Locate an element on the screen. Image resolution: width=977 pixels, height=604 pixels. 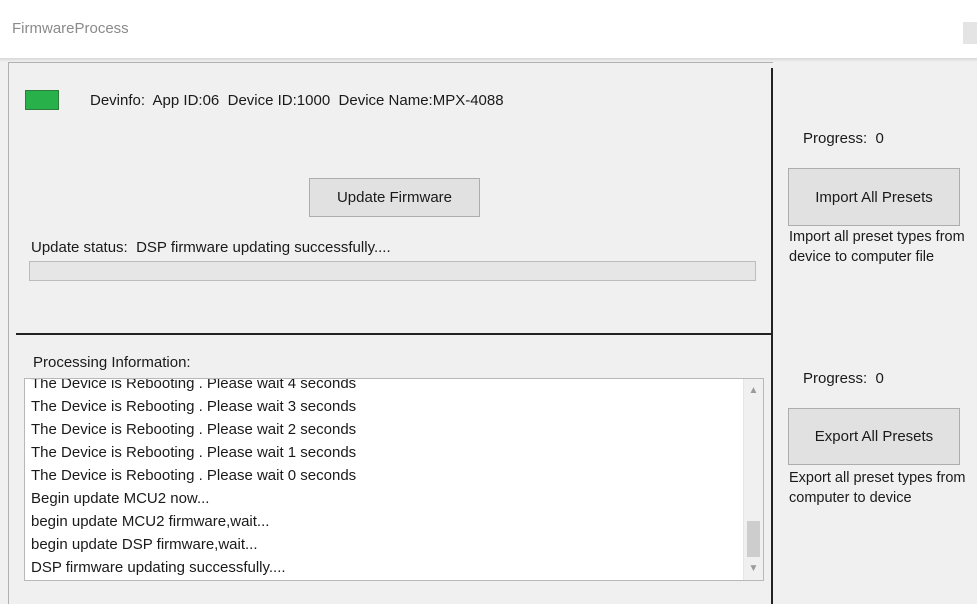
processing-info-label: Processing Information: is located at coordinates (112, 362).